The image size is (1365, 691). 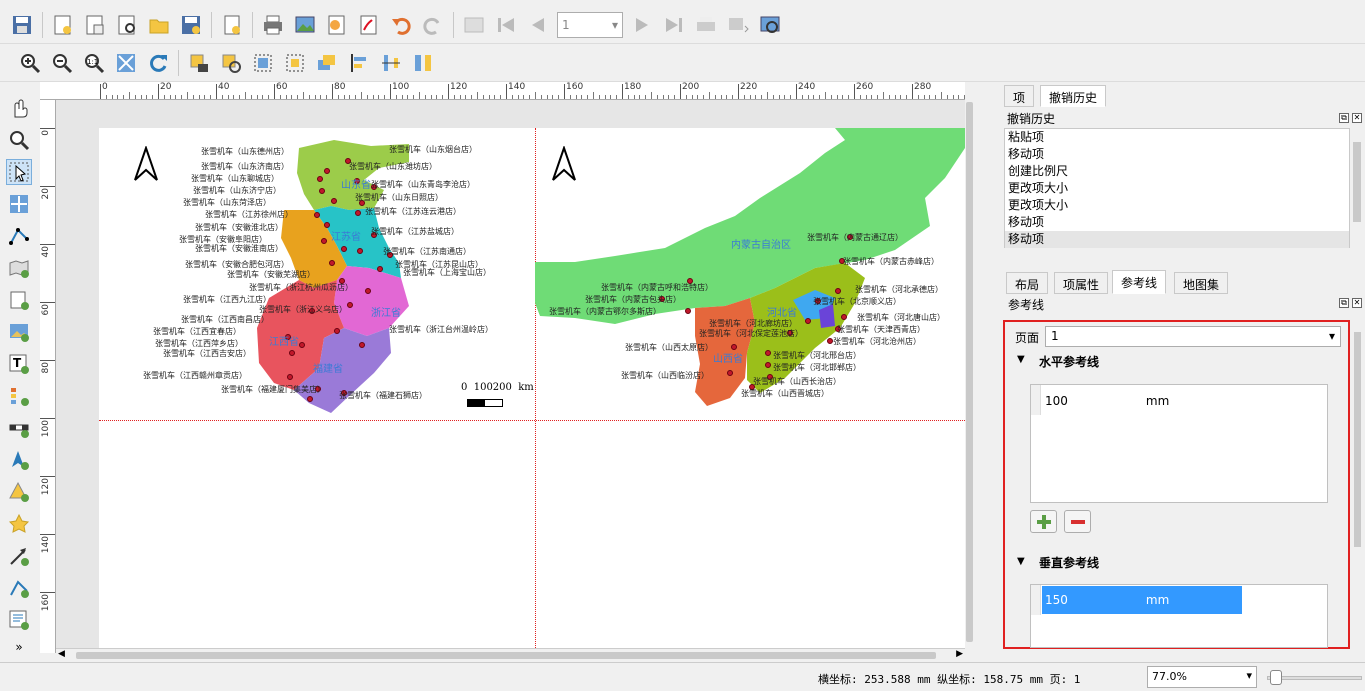 I want to click on save-icon, so click(x=22, y=25).